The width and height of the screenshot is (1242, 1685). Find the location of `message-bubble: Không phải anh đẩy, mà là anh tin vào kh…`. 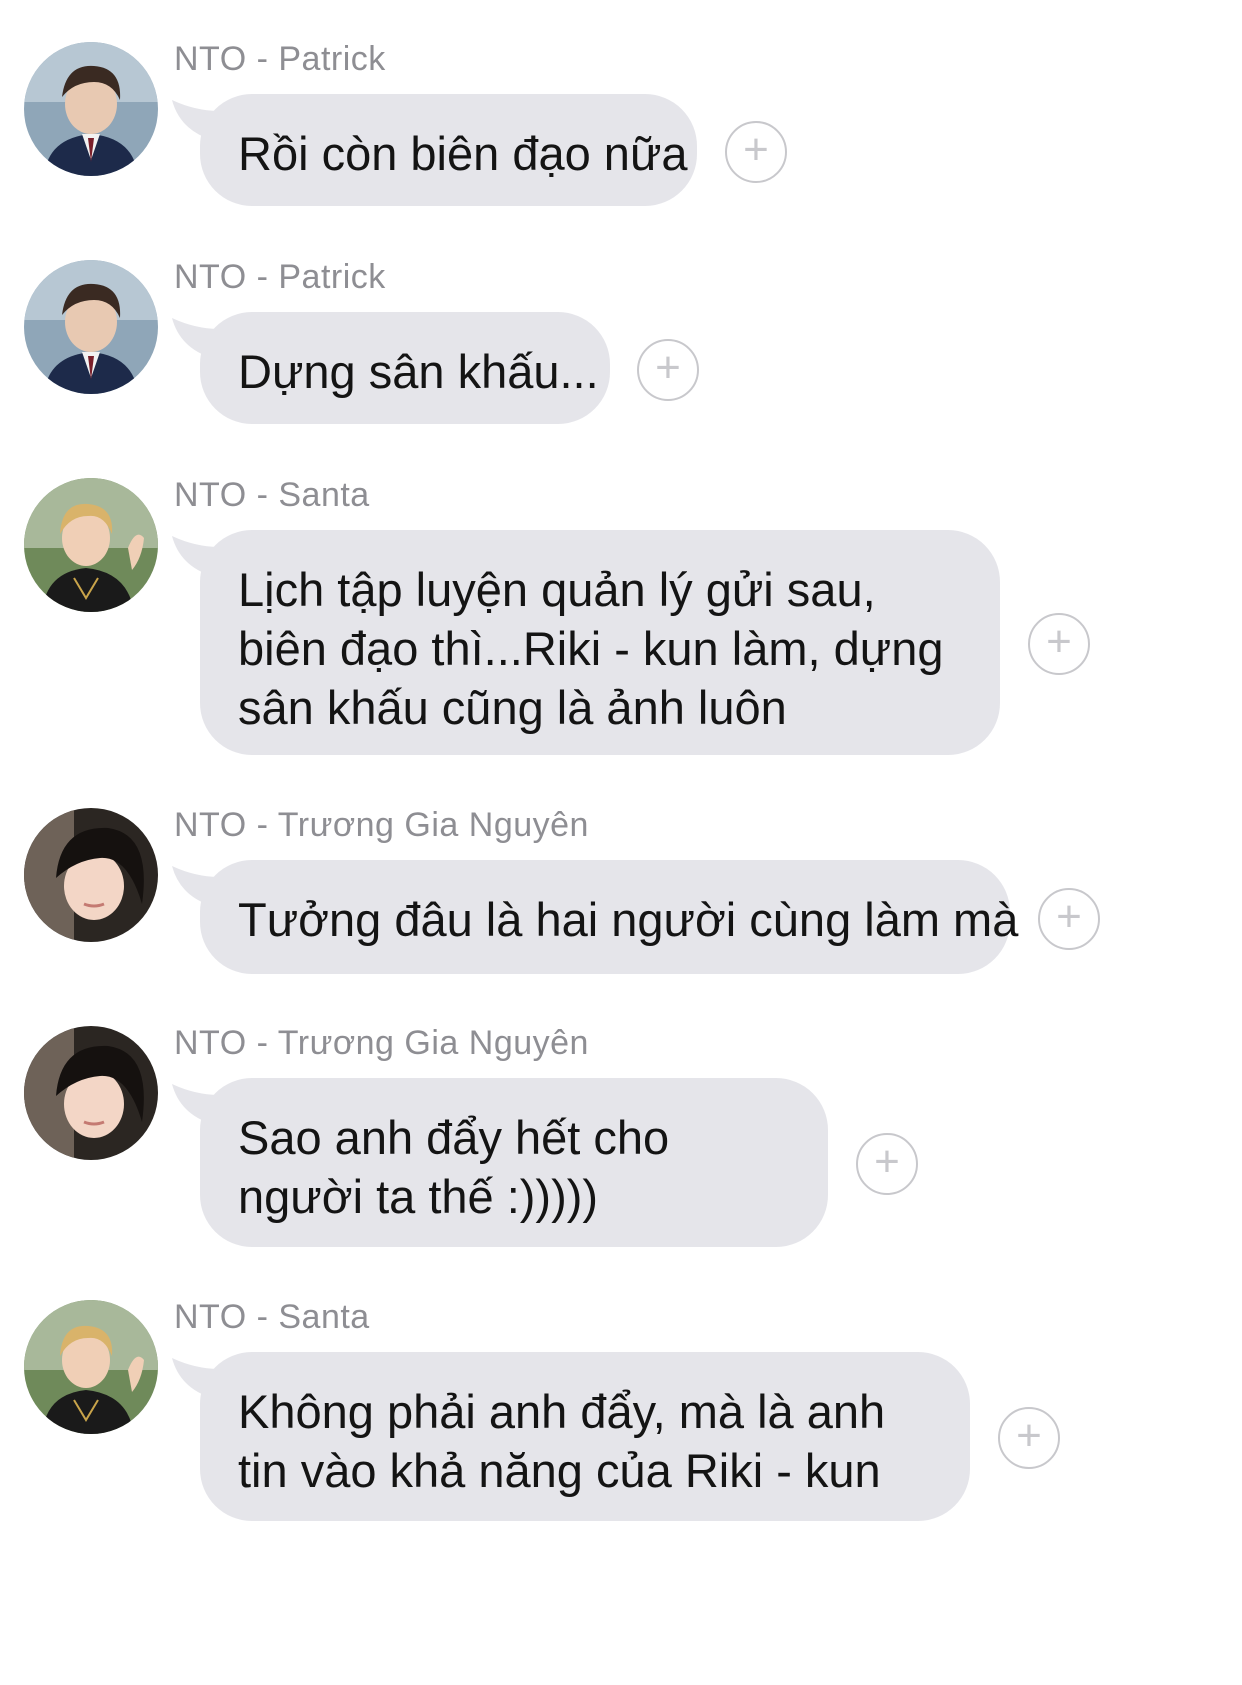

message-bubble: Không phải anh đẩy, mà là anh tin vào kh… is located at coordinates (585, 1436).